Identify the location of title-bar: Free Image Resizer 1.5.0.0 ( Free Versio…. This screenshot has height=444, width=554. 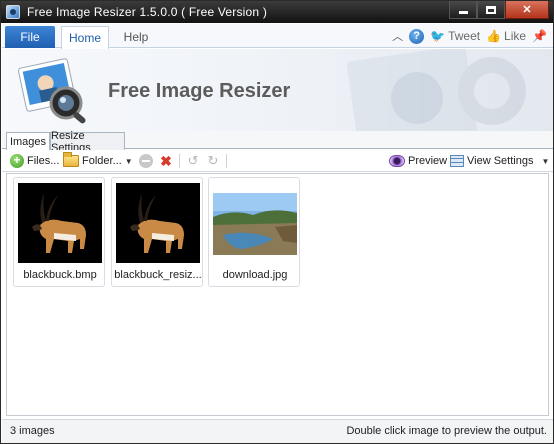
(277, 12).